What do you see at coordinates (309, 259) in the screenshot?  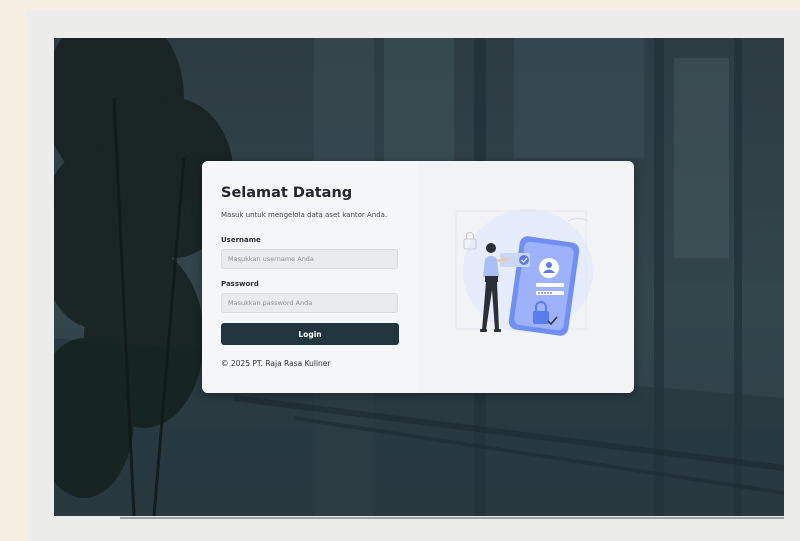 I see `username-input` at bounding box center [309, 259].